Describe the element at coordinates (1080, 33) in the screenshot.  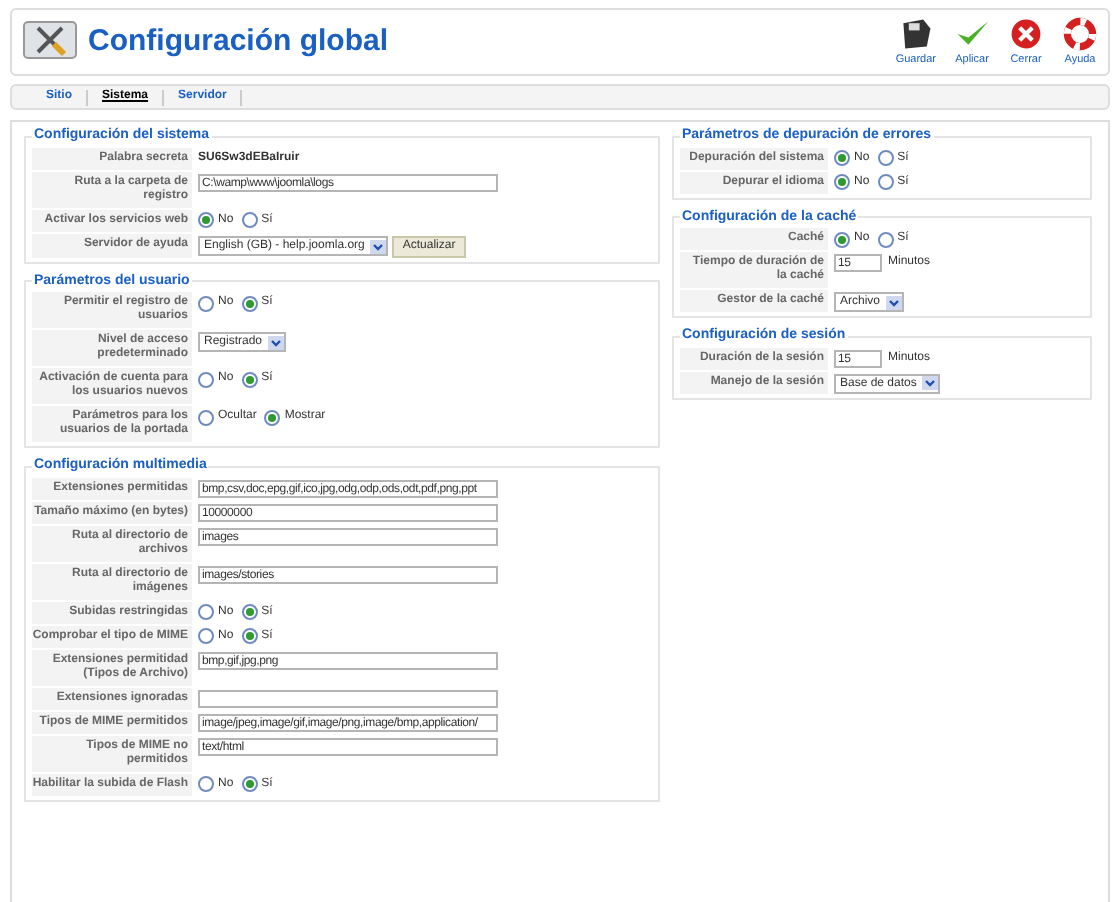
I see `lifebuoy-icon` at that location.